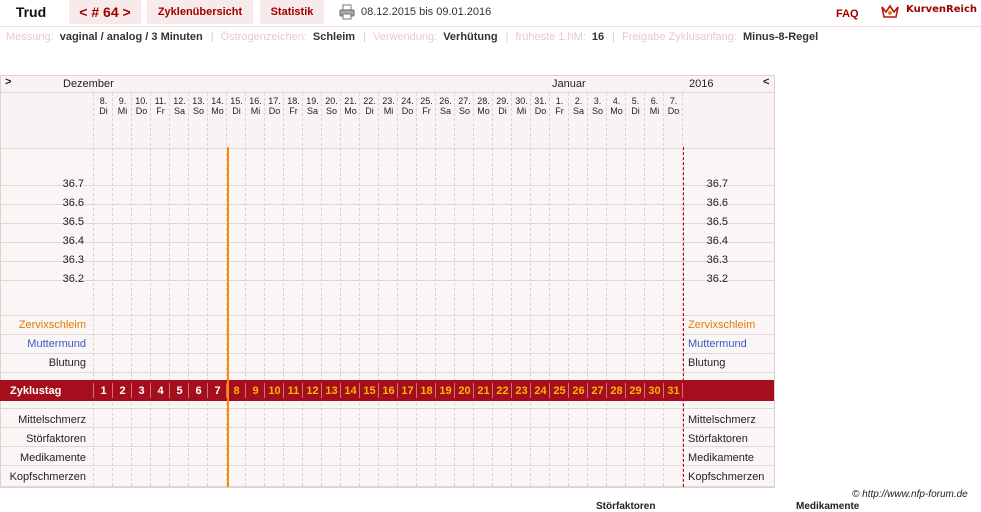 This screenshot has width=981, height=512. I want to click on month-label-january: Januar, so click(569, 84).